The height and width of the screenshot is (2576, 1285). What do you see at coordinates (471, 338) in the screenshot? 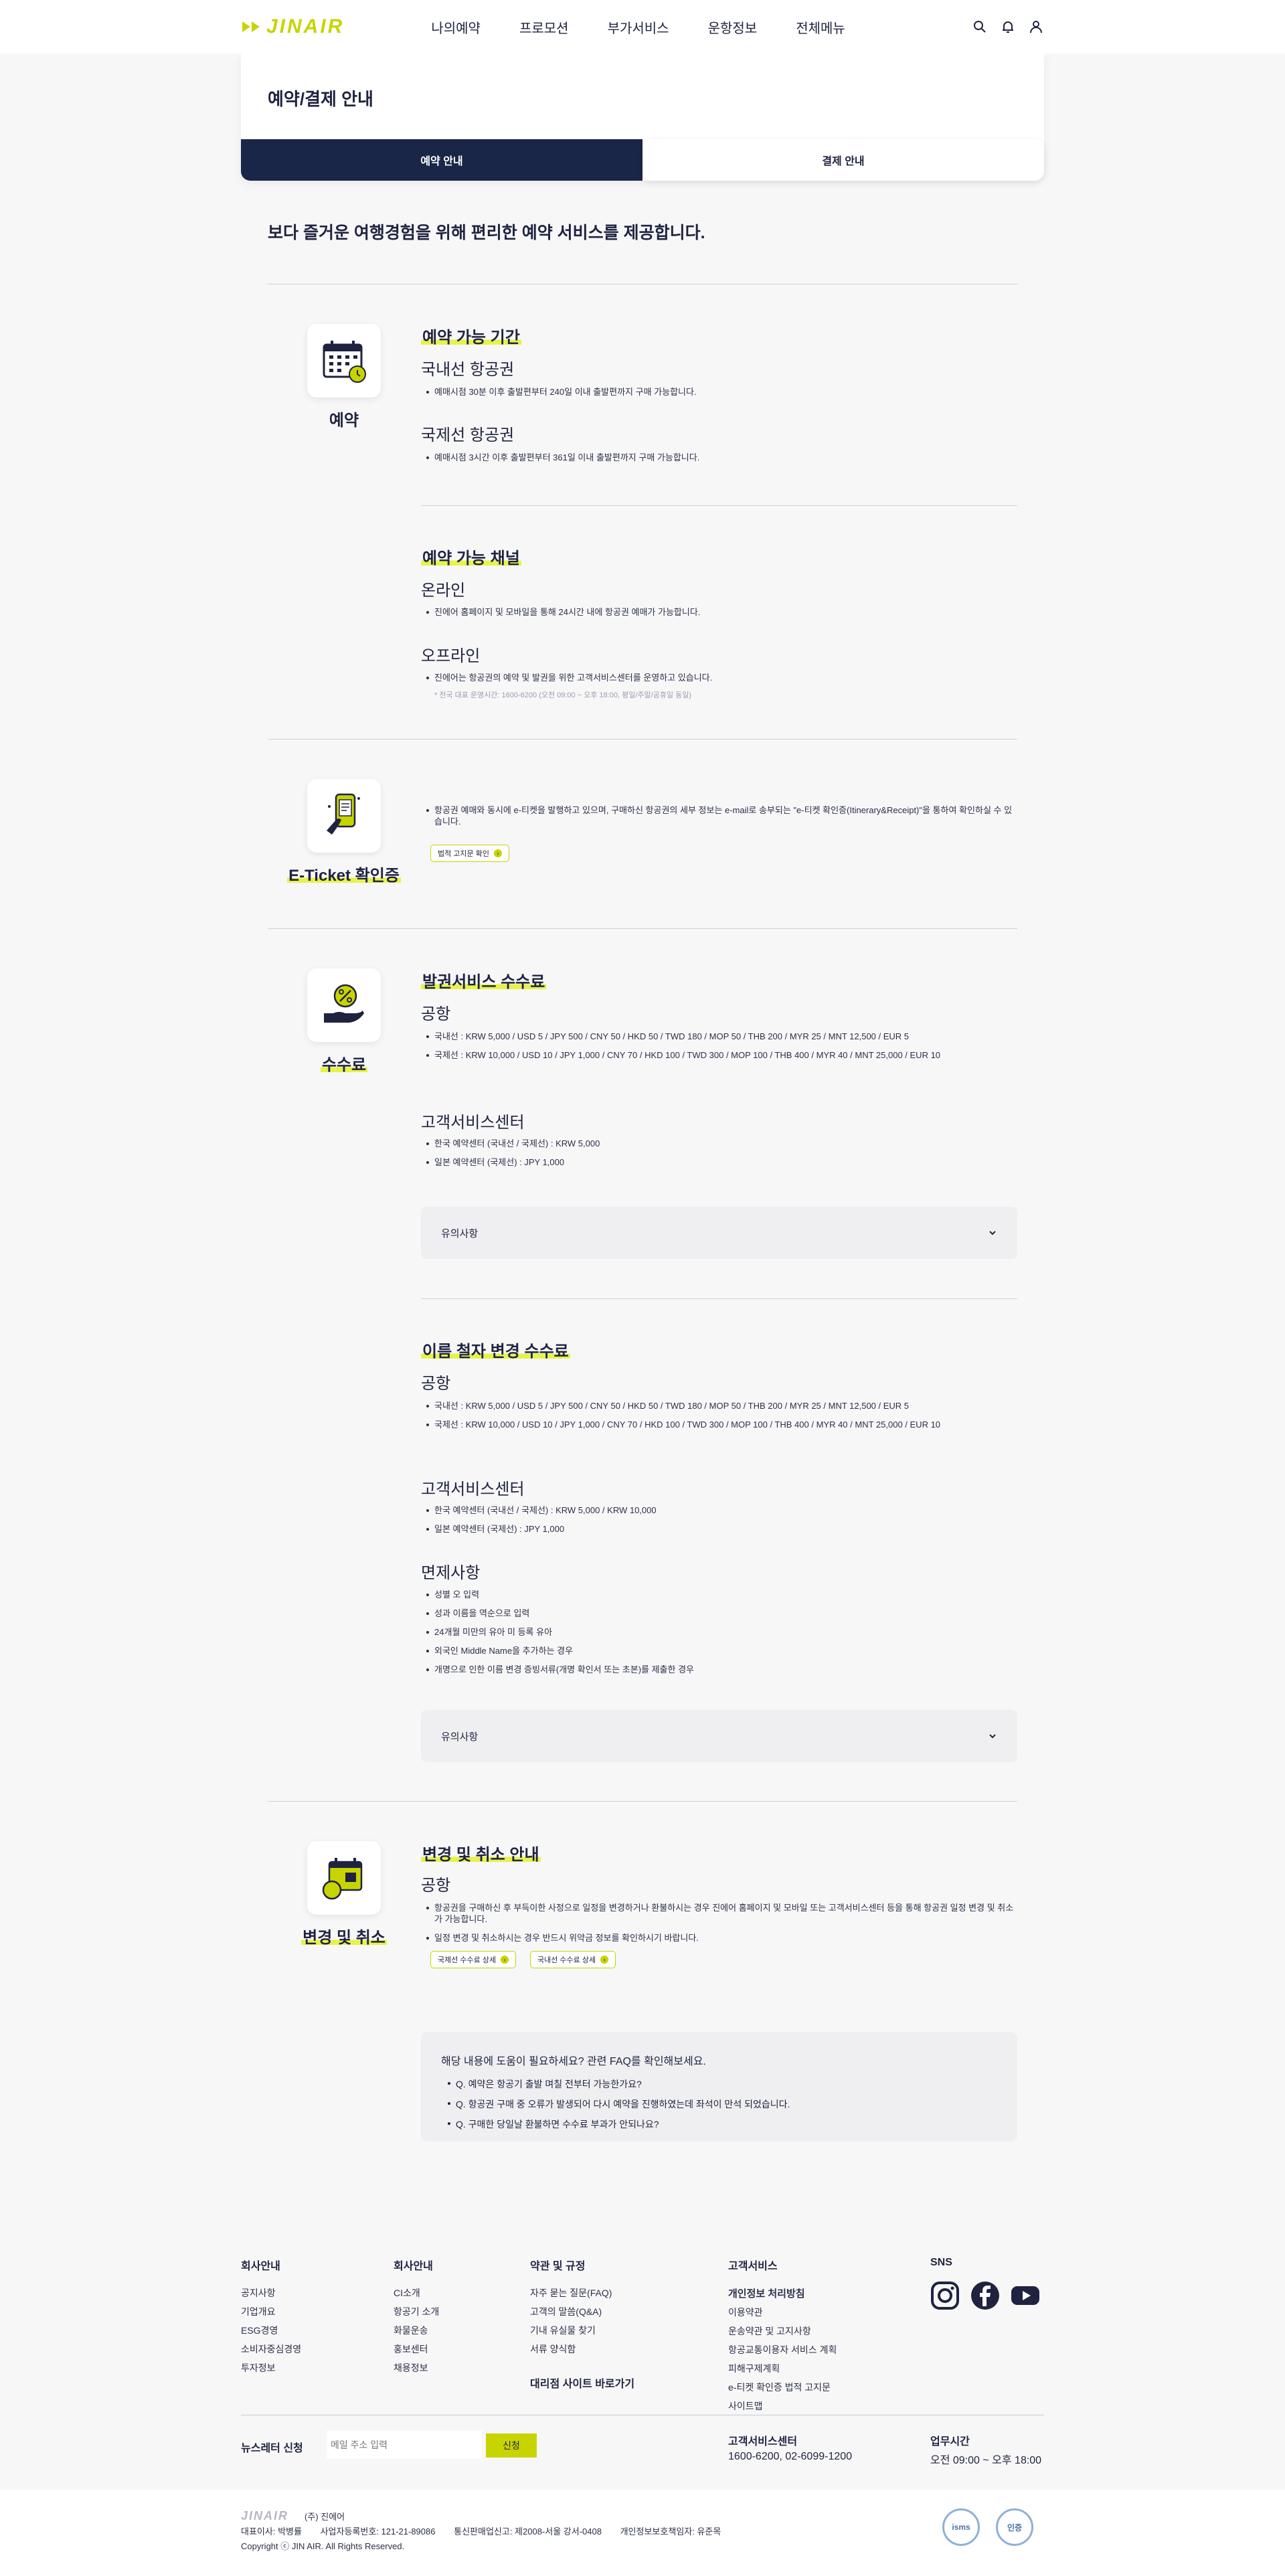
I see `period-title: 예약 가능 기간` at bounding box center [471, 338].